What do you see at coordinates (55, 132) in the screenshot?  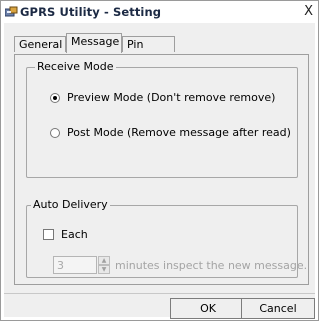 I see `post-mode-radio` at bounding box center [55, 132].